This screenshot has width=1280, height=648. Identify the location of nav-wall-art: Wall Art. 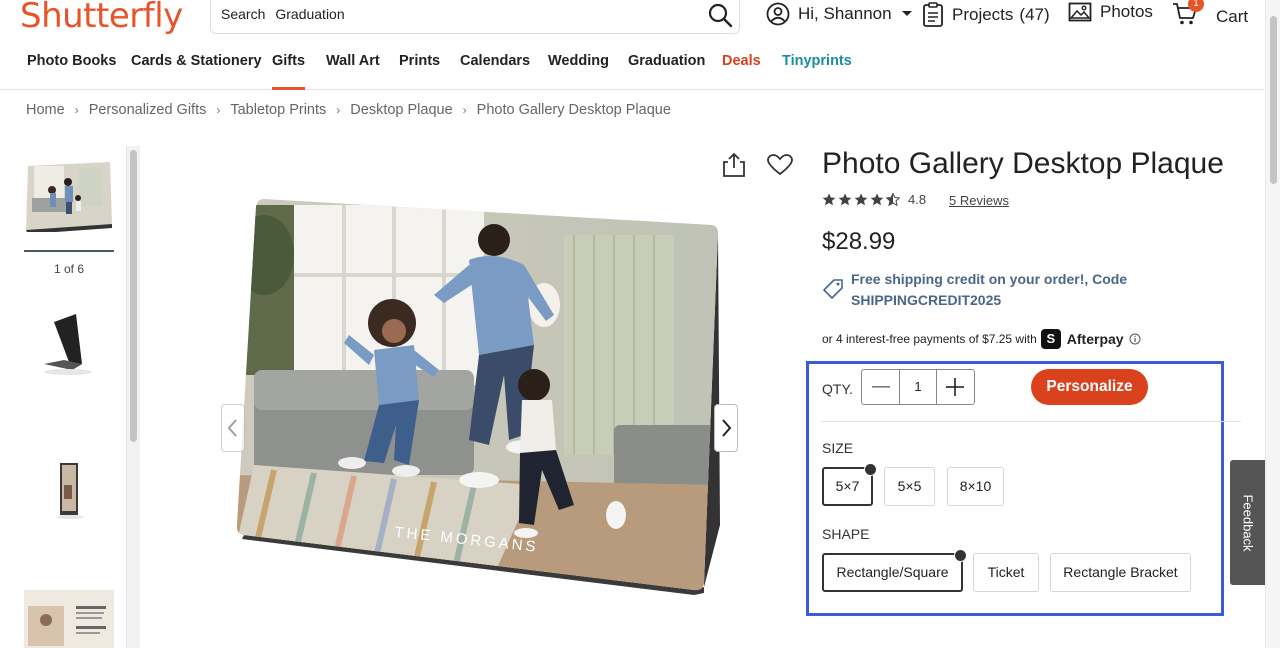
(353, 61).